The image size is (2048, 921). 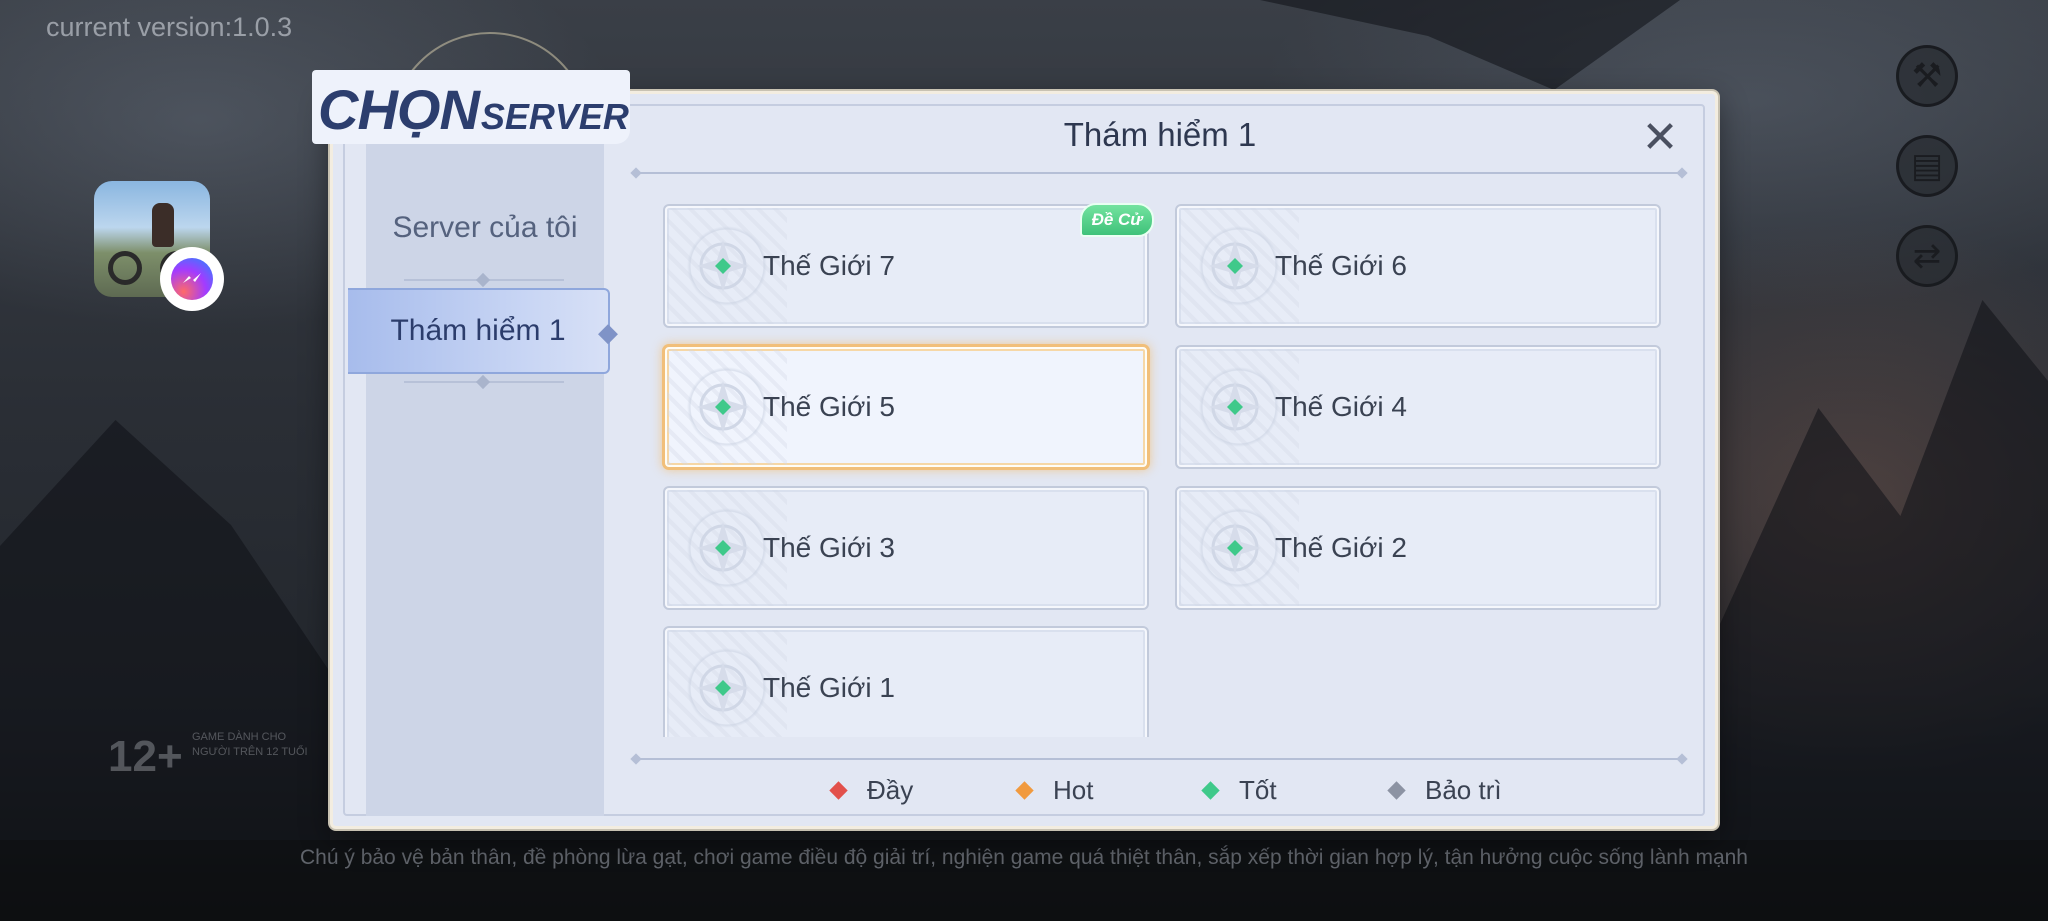 I want to click on avatar-rider, so click(x=163, y=225).